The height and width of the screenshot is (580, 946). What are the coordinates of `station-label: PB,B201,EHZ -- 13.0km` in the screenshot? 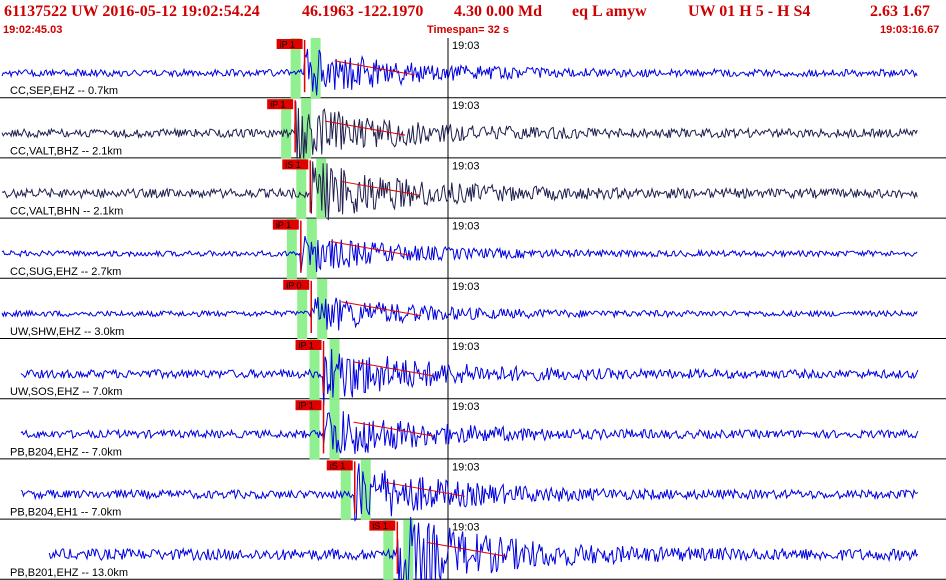 It's located at (69, 573).